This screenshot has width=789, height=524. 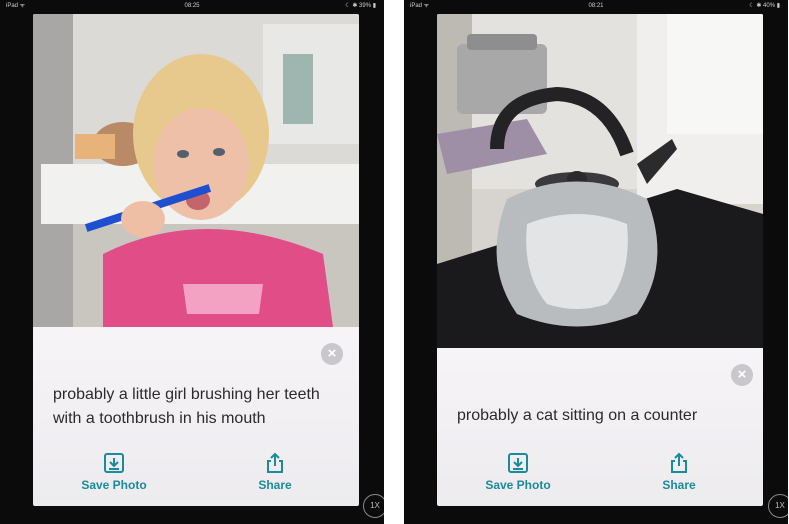 I want to click on battery-indicator: ☾ ✱ 40% ▮, so click(x=764, y=6).